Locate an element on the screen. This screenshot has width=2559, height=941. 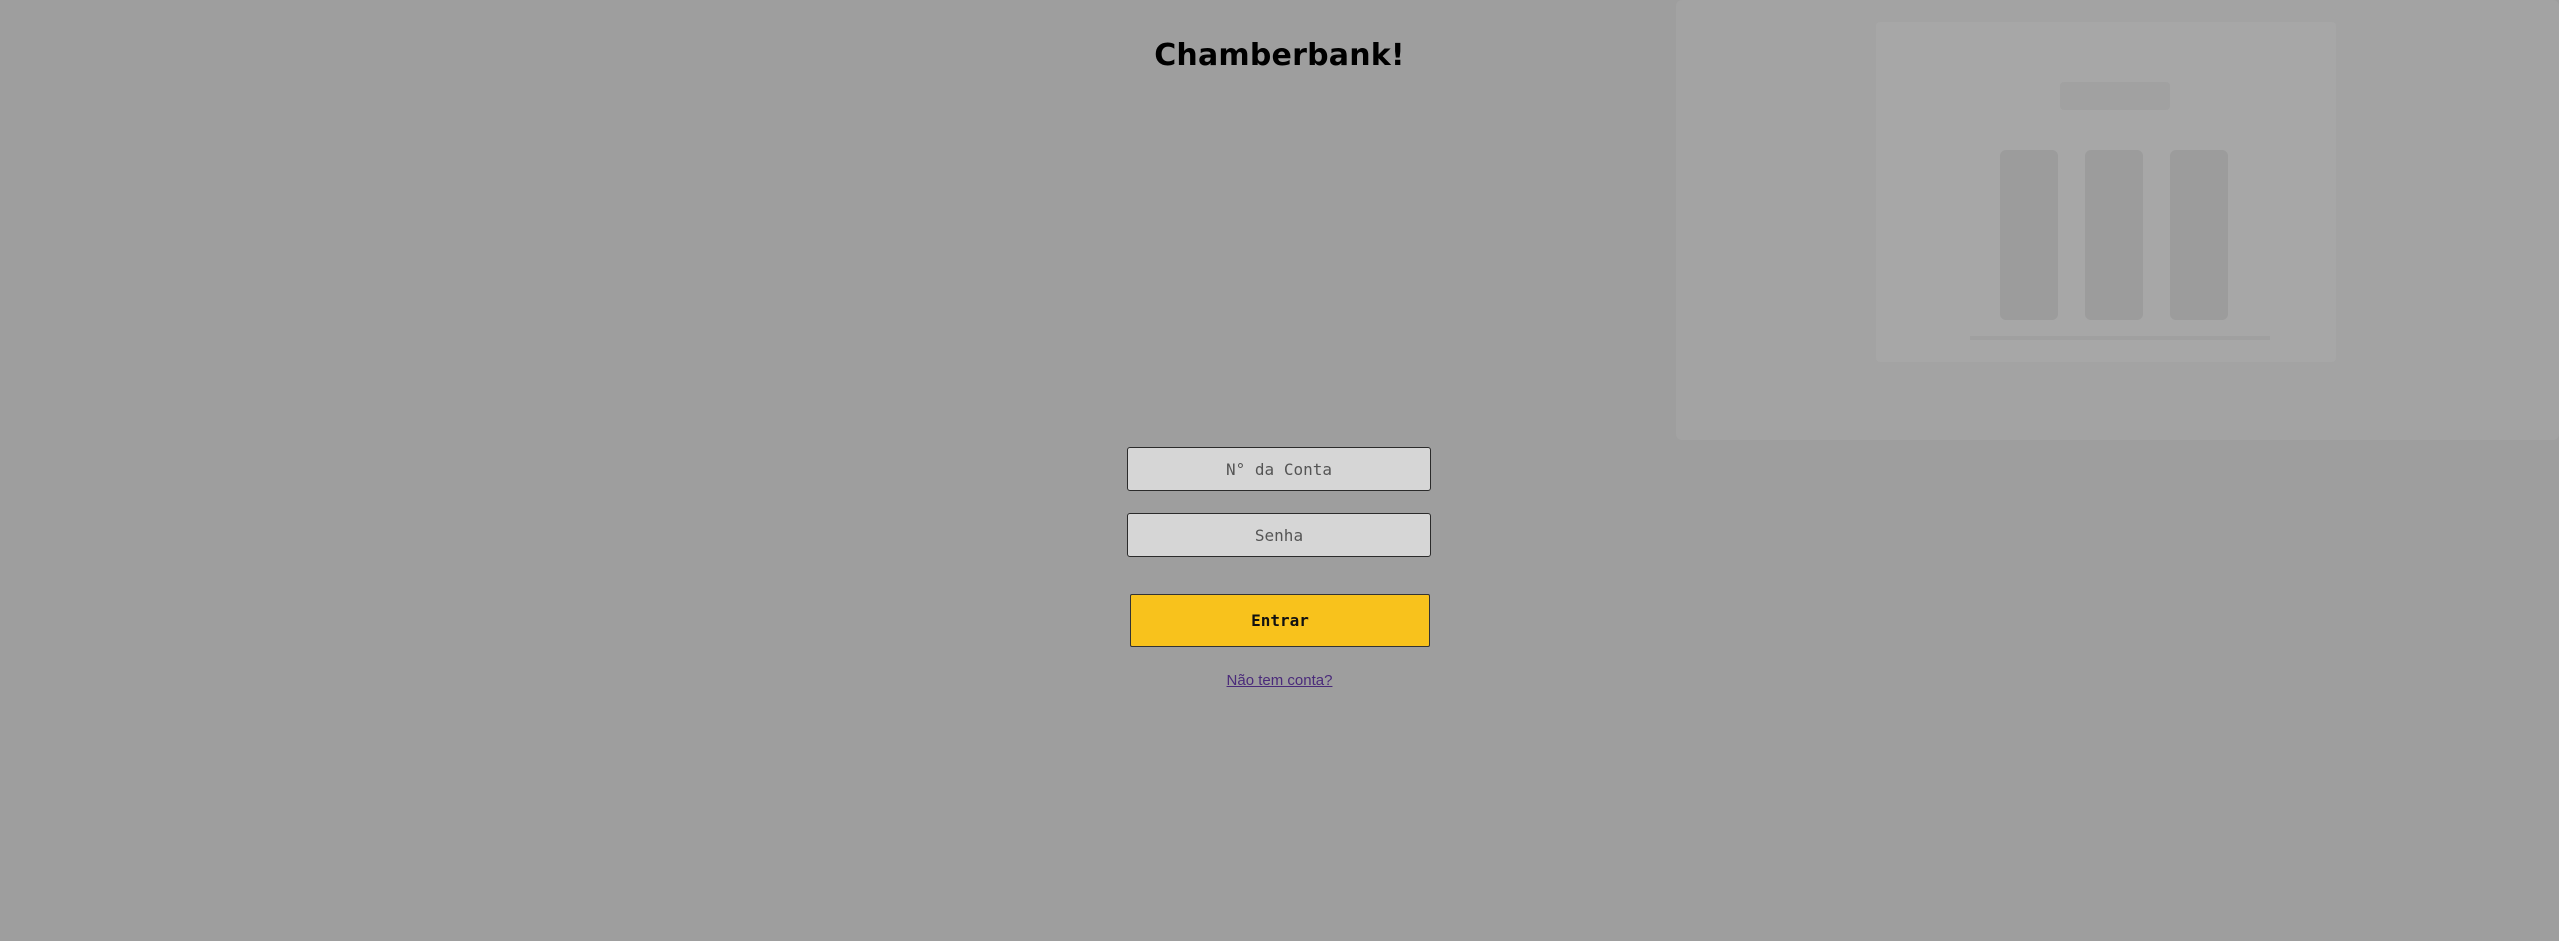
account-number-input is located at coordinates (1279, 469).